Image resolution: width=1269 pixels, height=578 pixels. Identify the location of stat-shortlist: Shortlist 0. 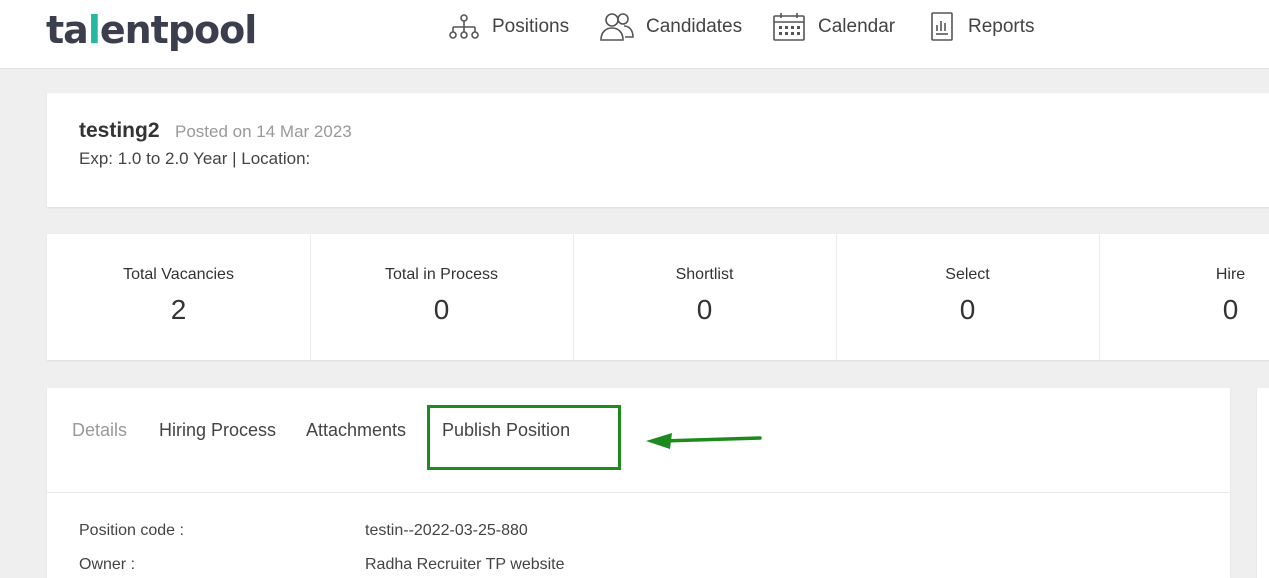
(705, 297).